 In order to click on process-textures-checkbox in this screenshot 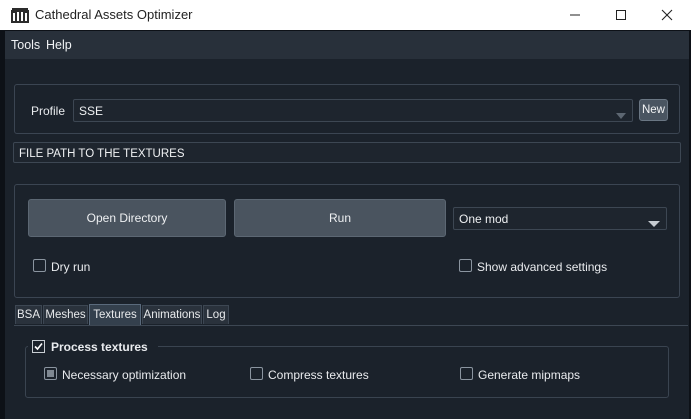, I will do `click(38, 346)`.